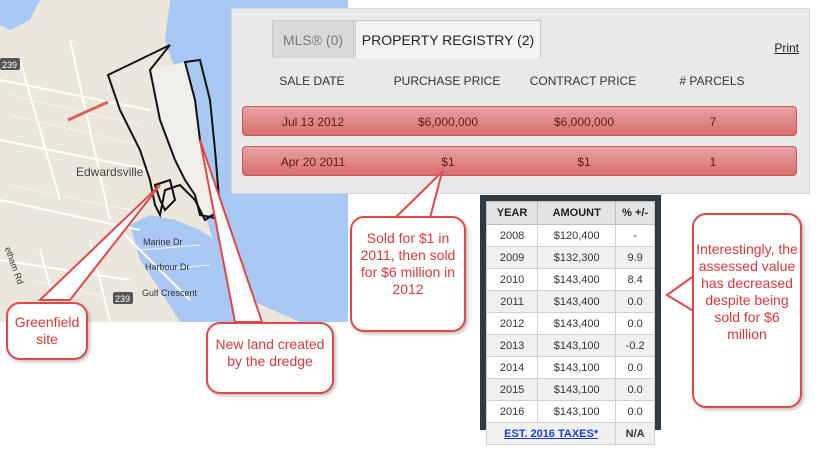  I want to click on table-row: 2012 $143,400 0.0, so click(570, 323).